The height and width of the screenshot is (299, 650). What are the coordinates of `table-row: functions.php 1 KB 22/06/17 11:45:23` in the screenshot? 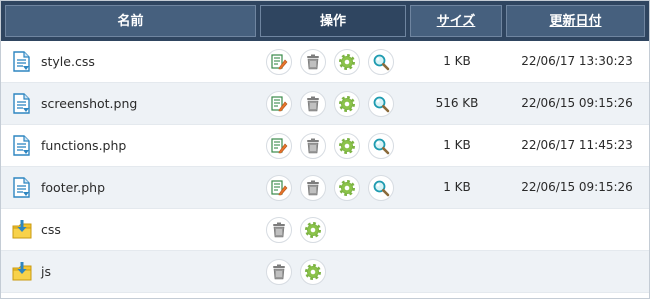 It's located at (325, 146).